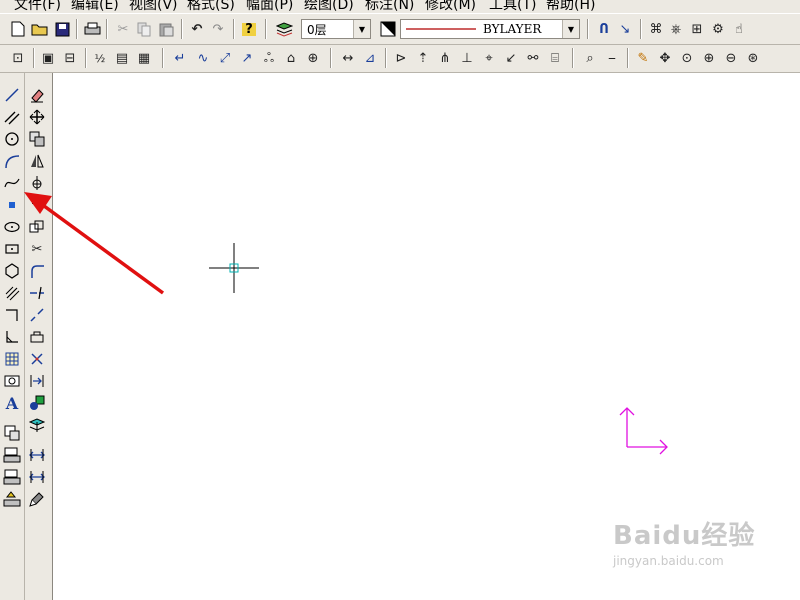 The width and height of the screenshot is (800, 600). What do you see at coordinates (249, 29) in the screenshot?
I see `help-icon: ?` at bounding box center [249, 29].